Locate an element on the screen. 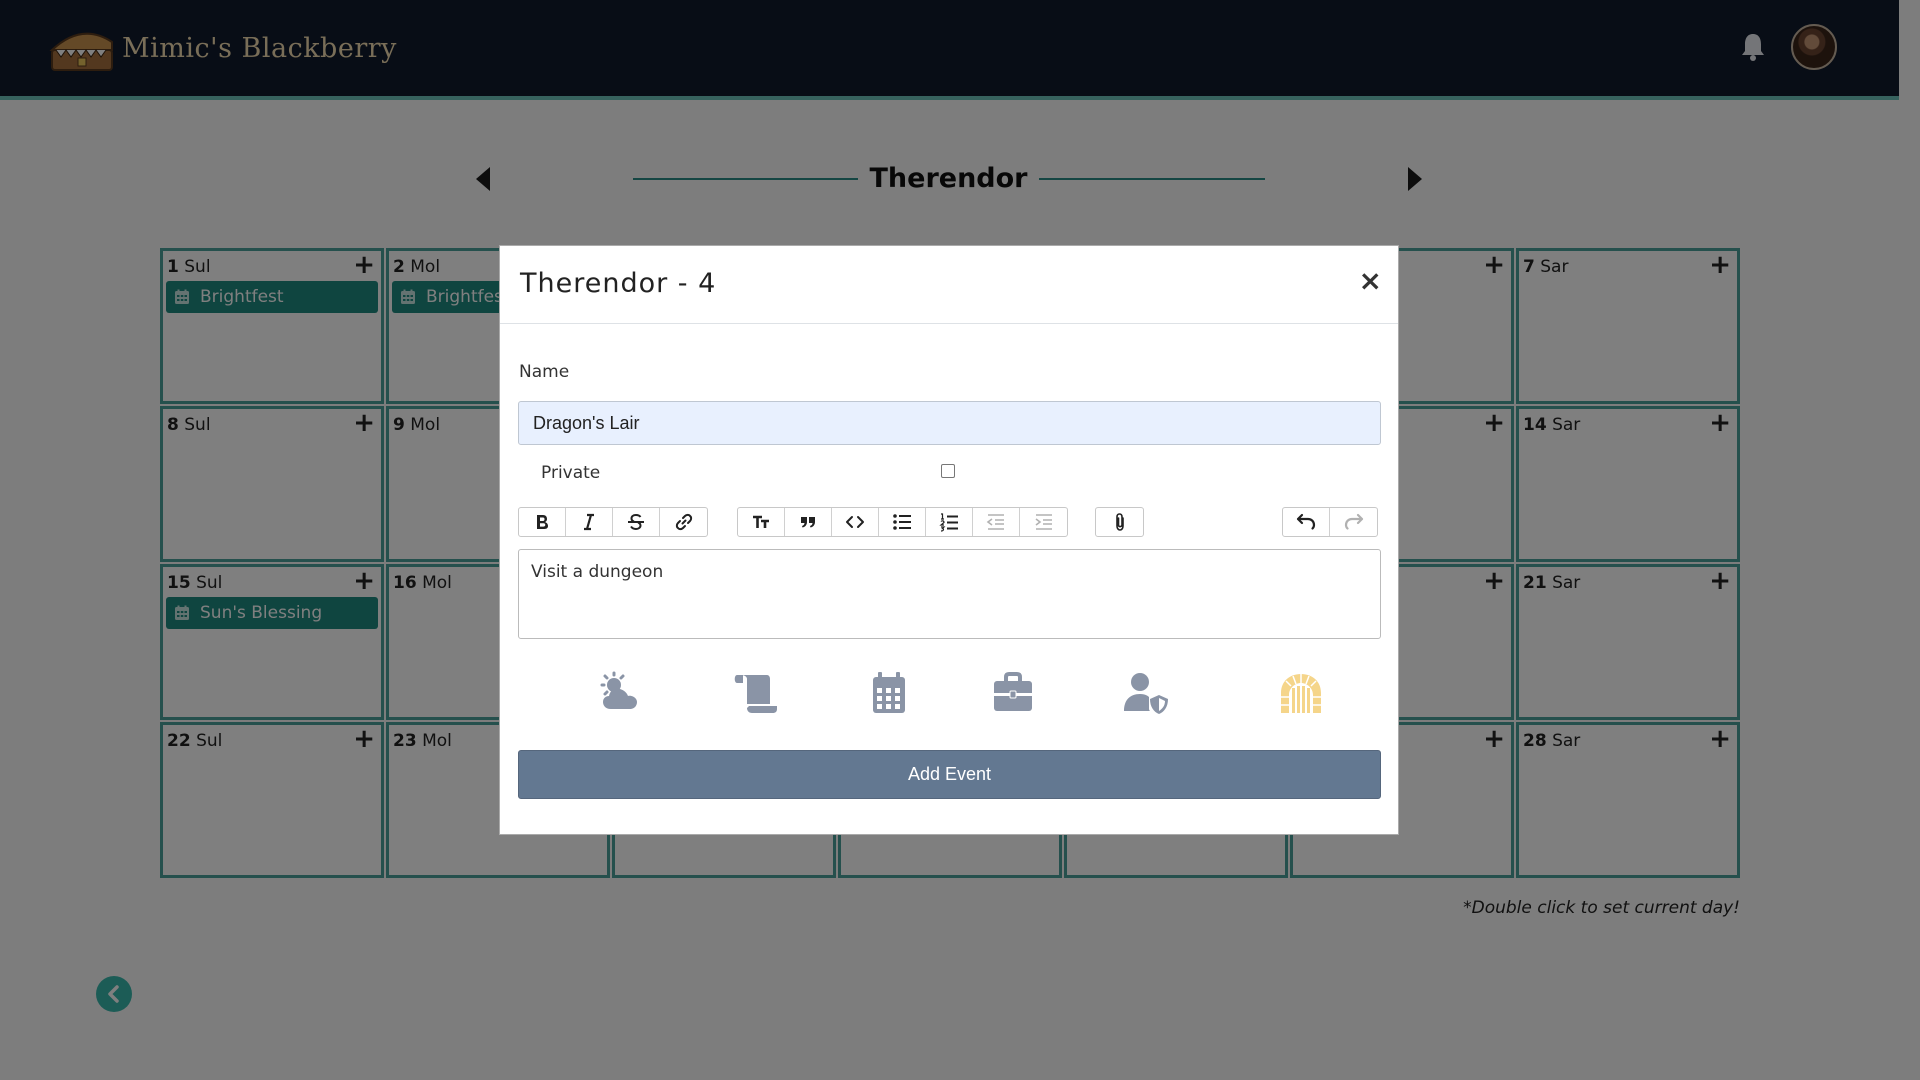 The width and height of the screenshot is (1920, 1080). event-name-input is located at coordinates (949, 423).